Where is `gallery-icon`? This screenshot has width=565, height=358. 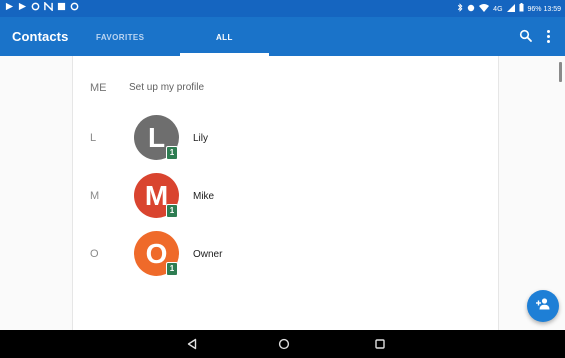 gallery-icon is located at coordinates (61, 6).